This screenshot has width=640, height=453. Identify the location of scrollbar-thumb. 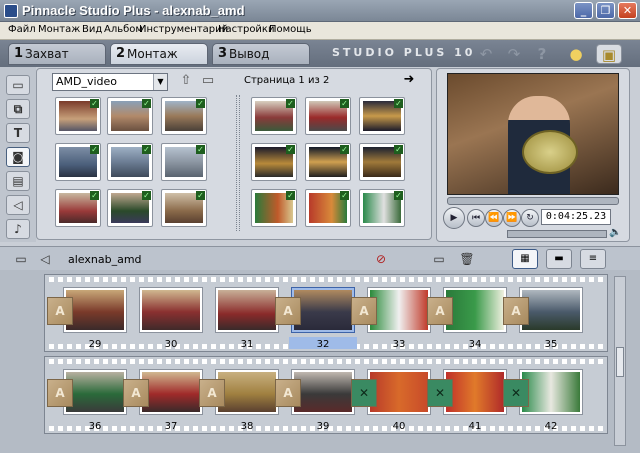
(620, 362).